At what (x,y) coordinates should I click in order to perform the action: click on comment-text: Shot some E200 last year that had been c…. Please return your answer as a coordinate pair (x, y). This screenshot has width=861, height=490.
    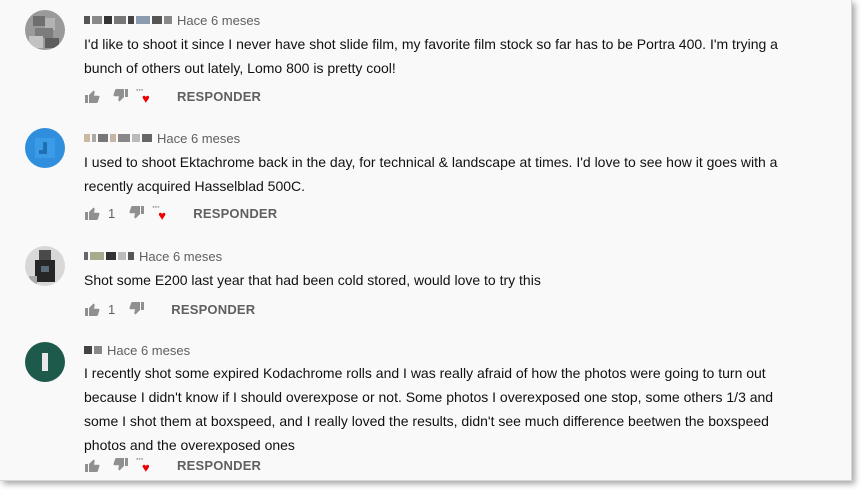
    Looking at the image, I should click on (312, 280).